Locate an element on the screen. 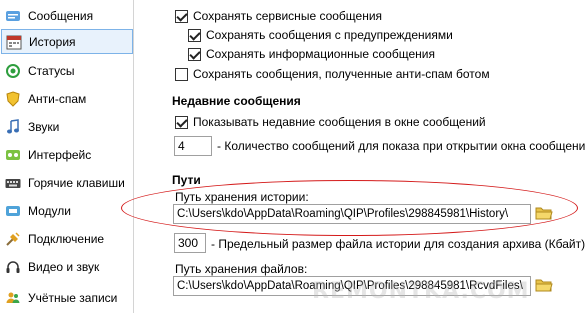  files-browse-button is located at coordinates (544, 286).